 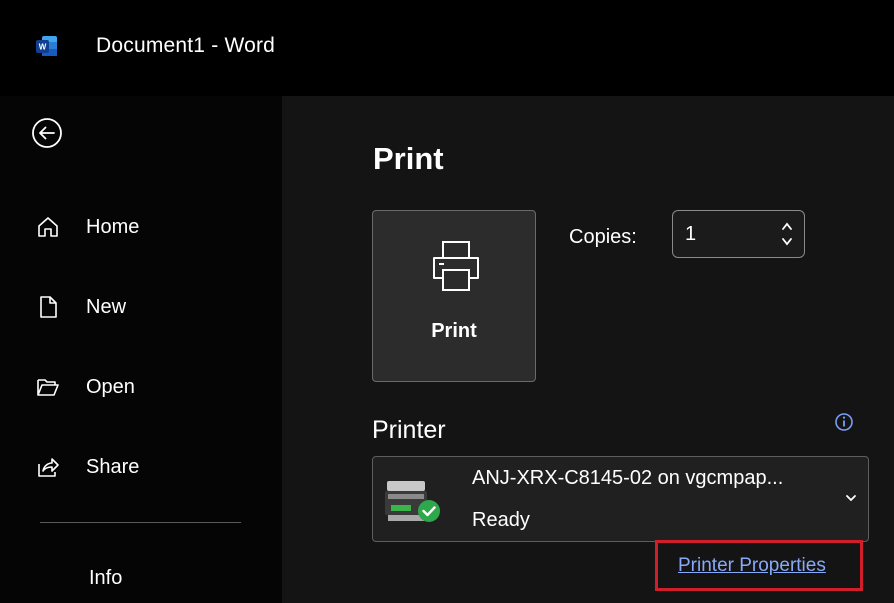 I want to click on sidebar-item-label: Open, so click(x=110, y=386).